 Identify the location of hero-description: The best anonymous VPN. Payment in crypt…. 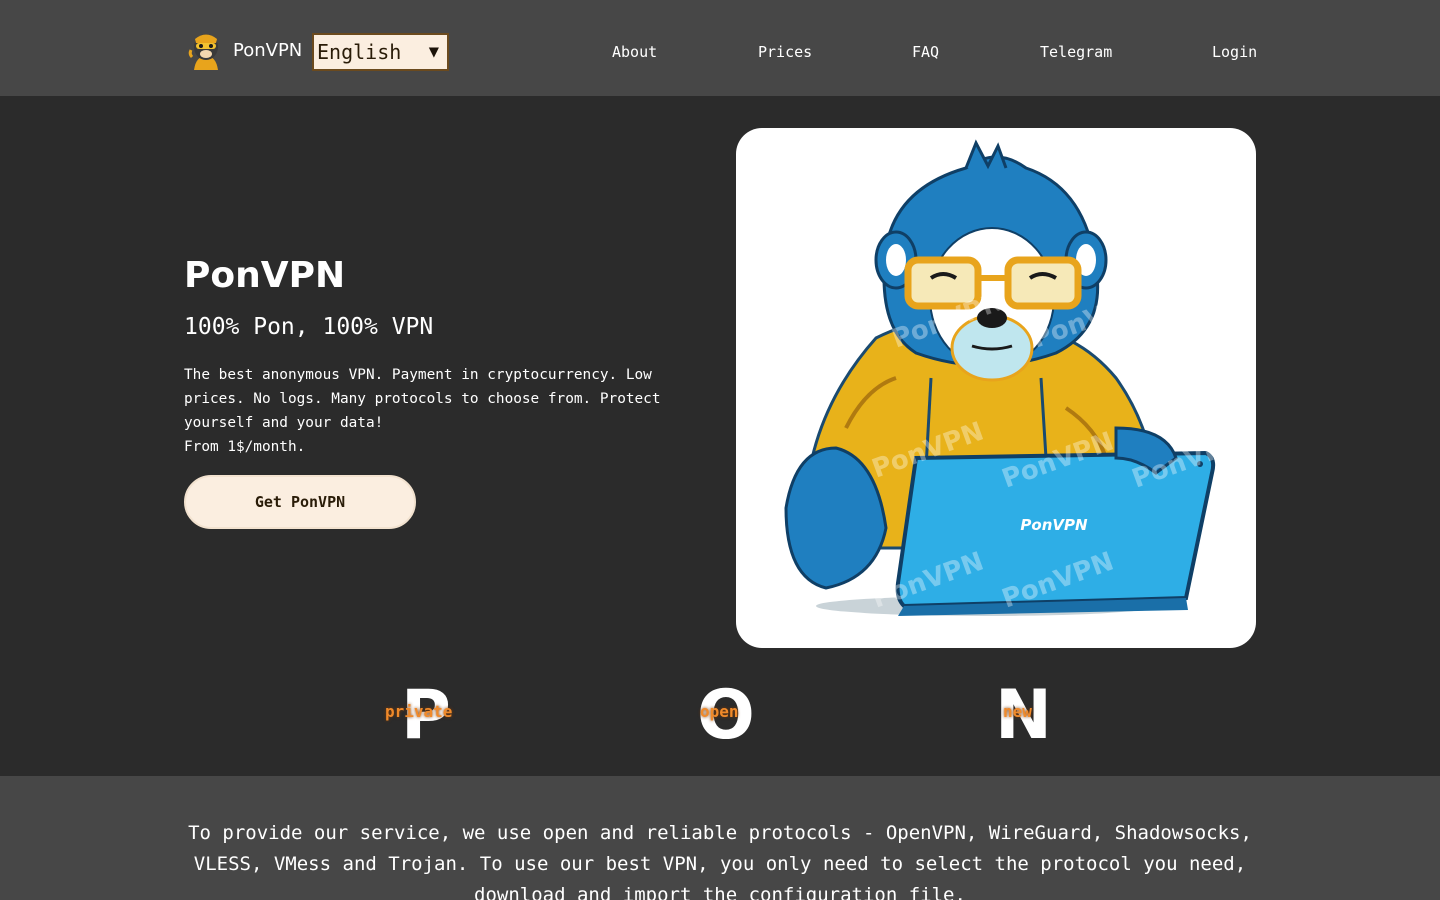
(434, 411).